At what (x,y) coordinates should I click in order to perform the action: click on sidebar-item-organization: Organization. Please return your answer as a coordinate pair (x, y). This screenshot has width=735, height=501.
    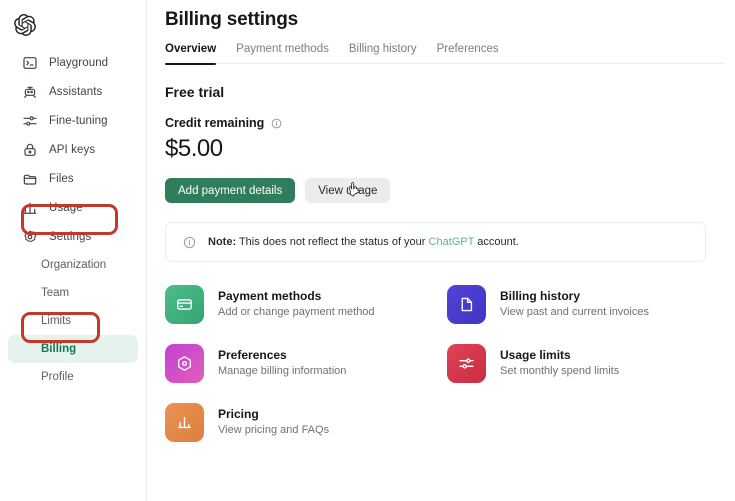
    Looking at the image, I should click on (73, 265).